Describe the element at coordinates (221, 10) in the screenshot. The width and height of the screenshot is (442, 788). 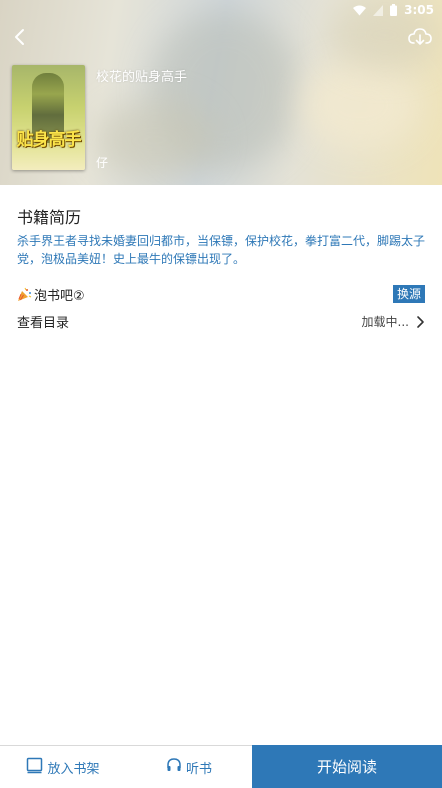
I see `status-bar: 3:05` at that location.